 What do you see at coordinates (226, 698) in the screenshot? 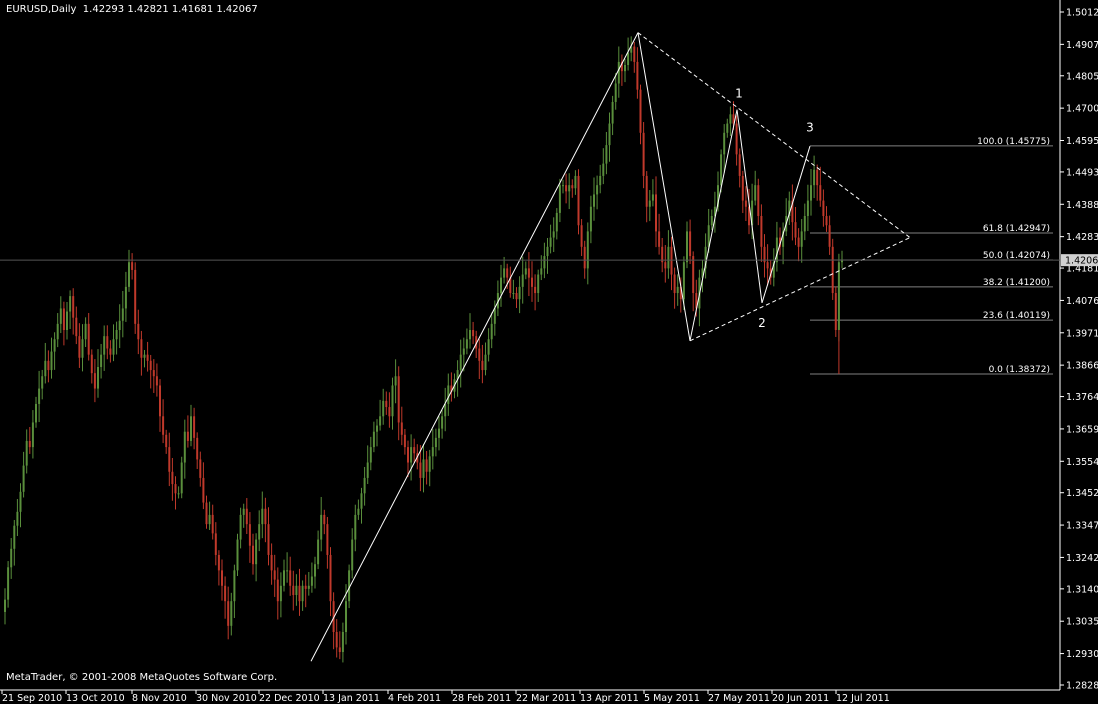
I see `x-tick-label: 30 Nov 2010` at bounding box center [226, 698].